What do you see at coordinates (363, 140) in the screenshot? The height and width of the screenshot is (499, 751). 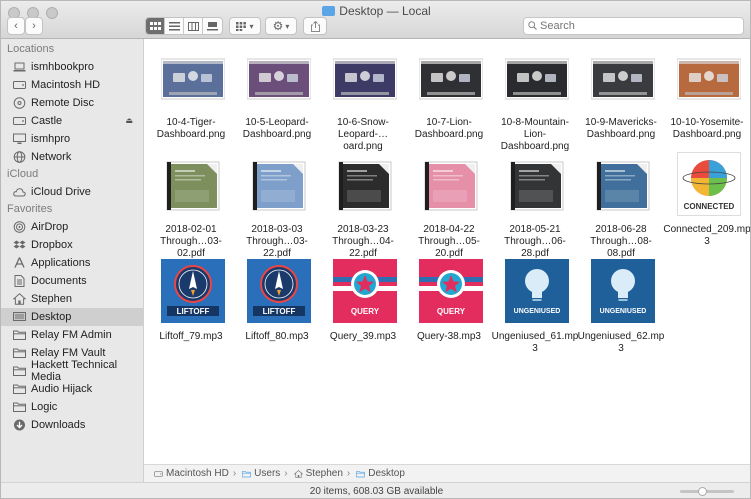 I see `file-name-line: Leopard-…oard.png` at bounding box center [363, 140].